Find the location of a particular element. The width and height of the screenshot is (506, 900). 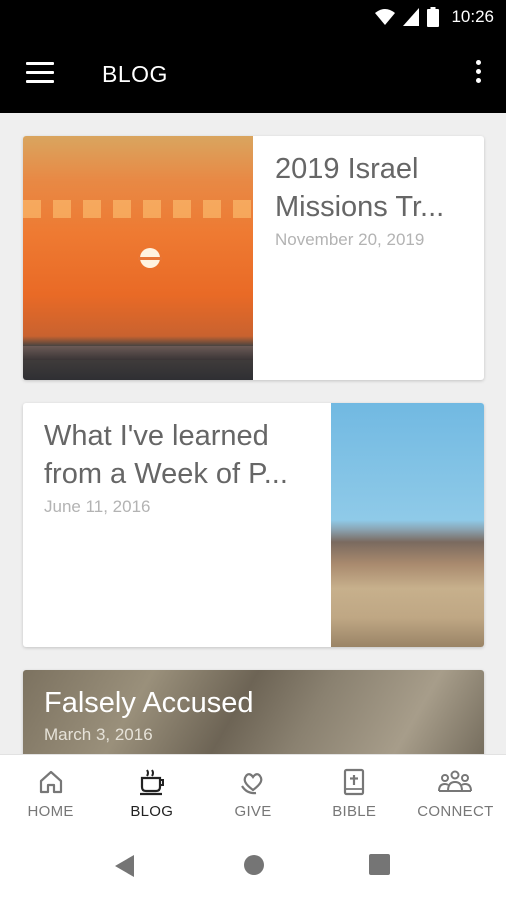

post-date: November 20, 2019 is located at coordinates (350, 239).